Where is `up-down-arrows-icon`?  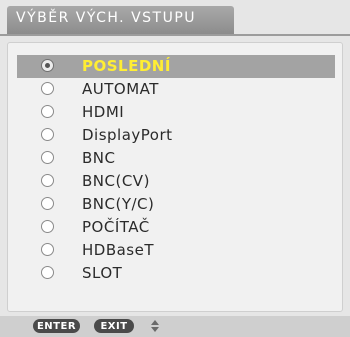 up-down-arrows-icon is located at coordinates (155, 326).